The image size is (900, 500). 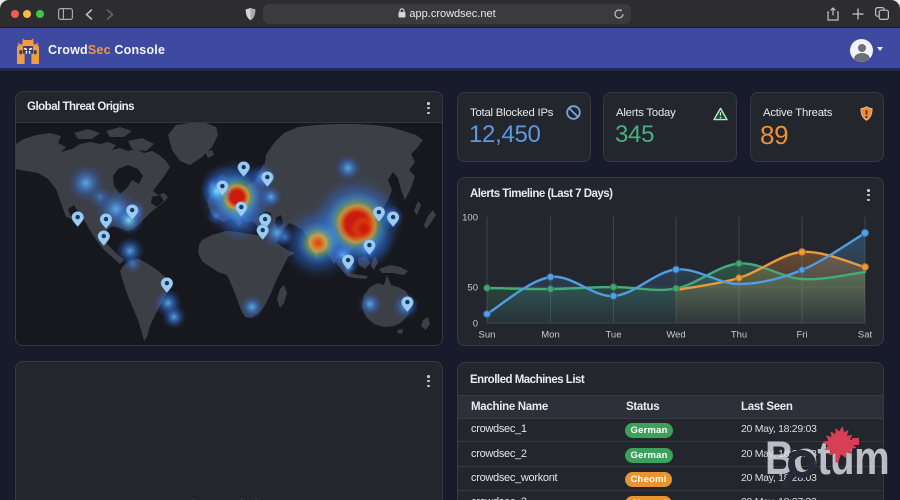 I want to click on svg-text: 50, so click(x=472, y=288).